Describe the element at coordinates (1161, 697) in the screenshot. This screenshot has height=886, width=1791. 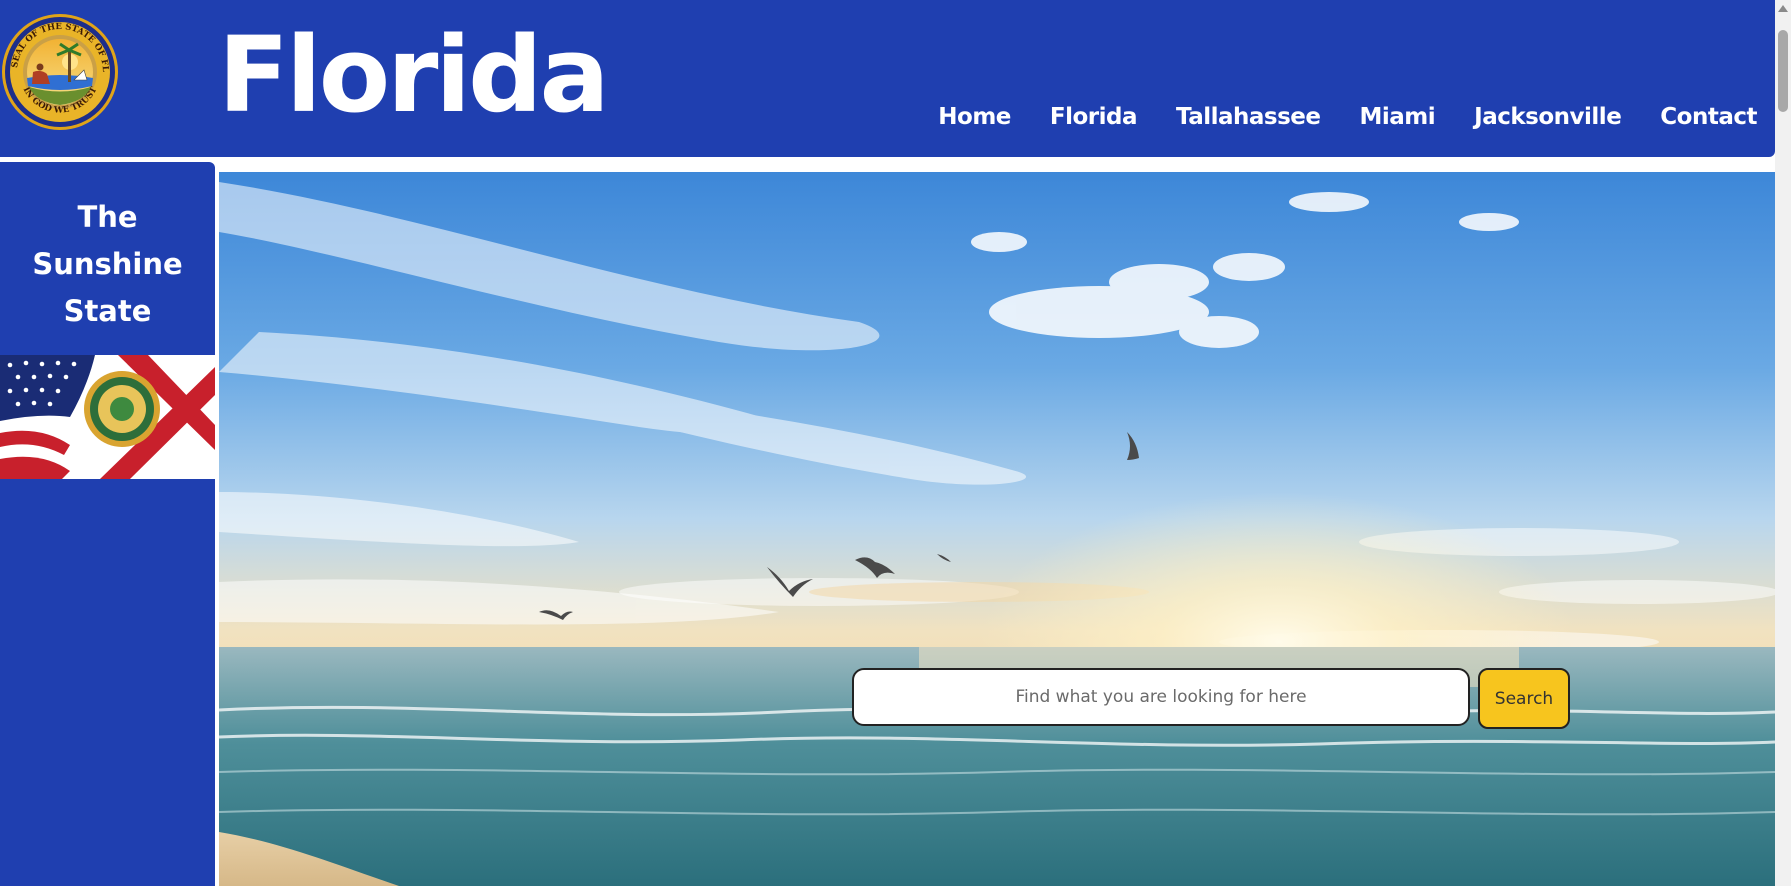
I see `search-input` at that location.